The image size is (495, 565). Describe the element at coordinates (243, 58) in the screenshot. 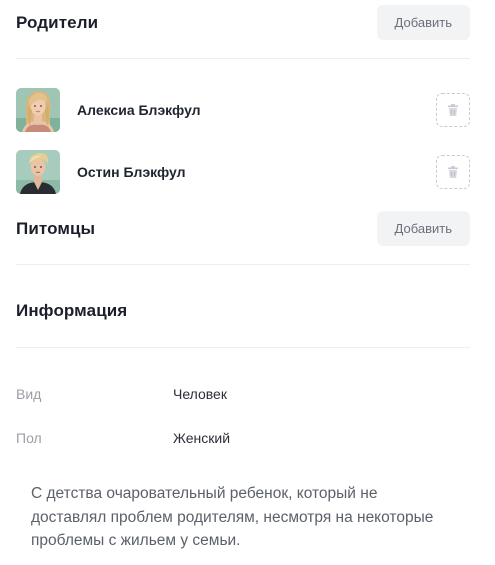

I see `parents-divider` at that location.